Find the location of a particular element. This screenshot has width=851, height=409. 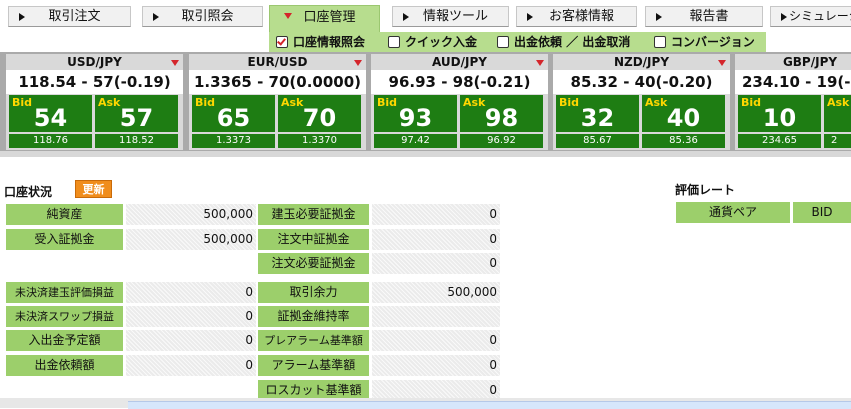

pair-name: AUD/JPY is located at coordinates (459, 62).